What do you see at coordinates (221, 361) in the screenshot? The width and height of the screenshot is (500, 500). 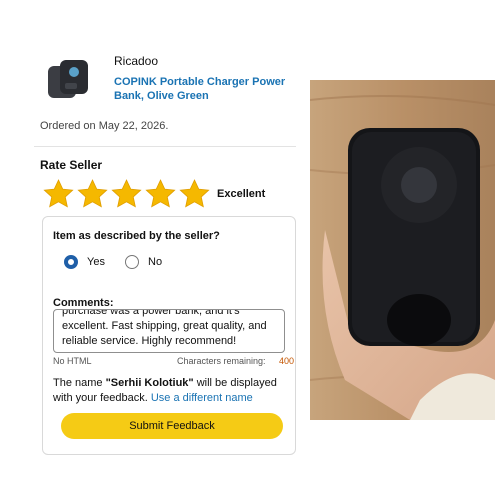 I see `characters-remaining-label: Characters remaining:` at bounding box center [221, 361].